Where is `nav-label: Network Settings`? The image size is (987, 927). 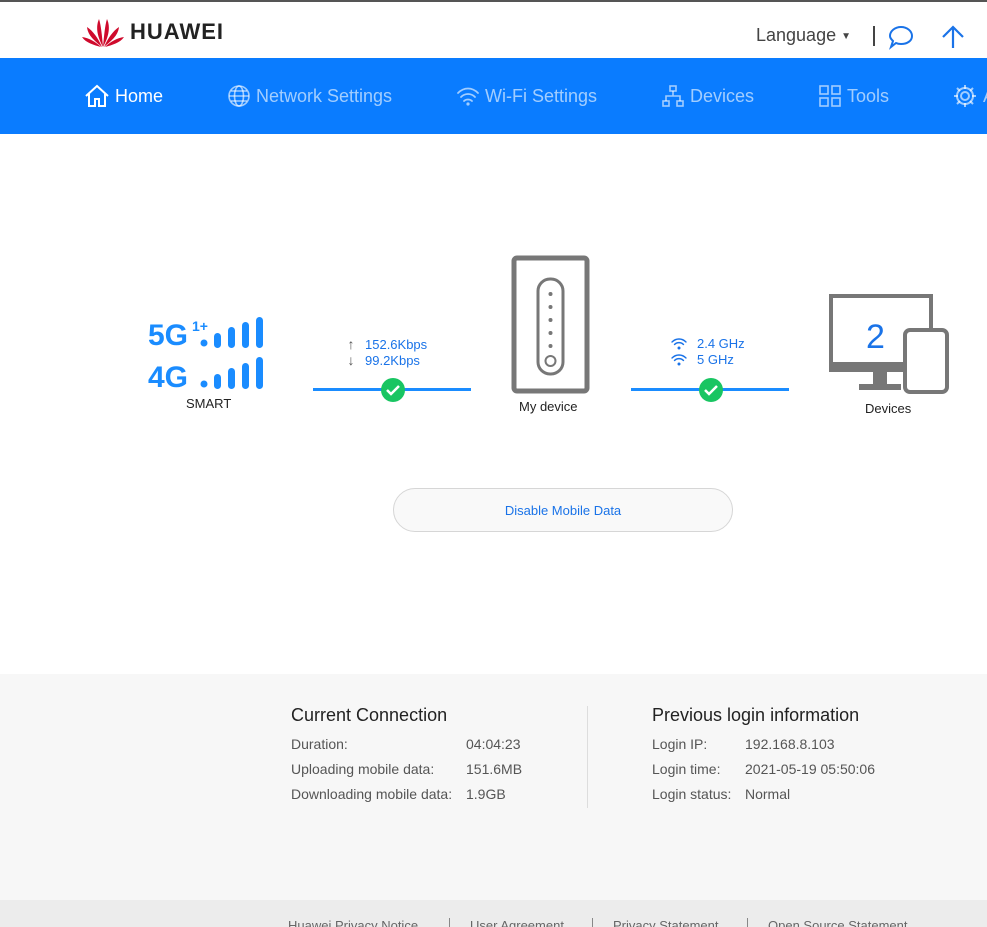 nav-label: Network Settings is located at coordinates (324, 95).